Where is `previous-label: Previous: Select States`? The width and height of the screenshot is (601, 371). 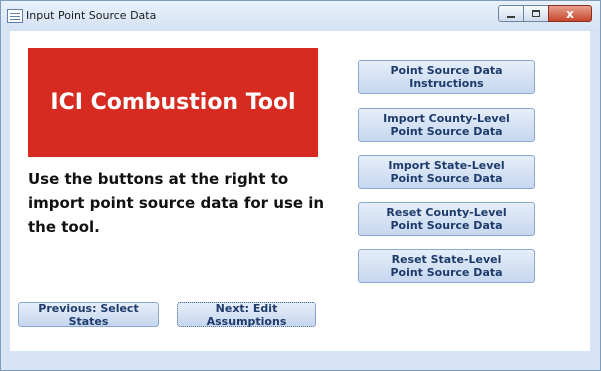
previous-label: Previous: Select States is located at coordinates (88, 314).